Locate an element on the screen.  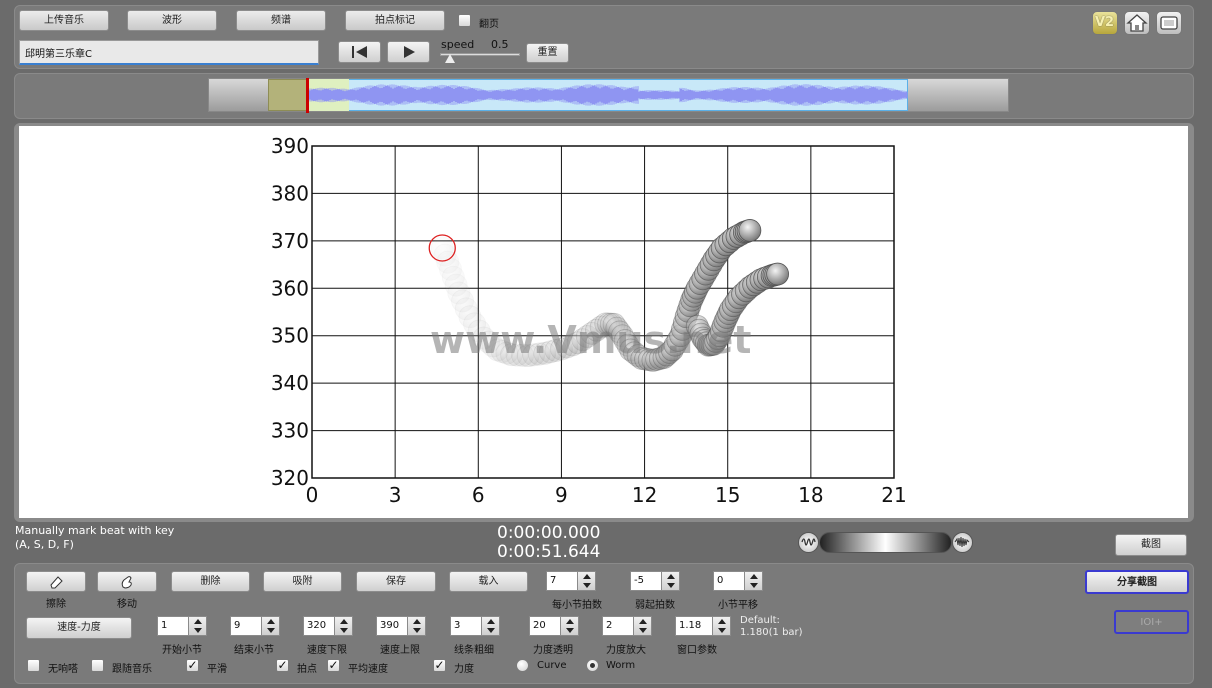
dynamics-opacity-label: 力度透明 is located at coordinates (553, 650).